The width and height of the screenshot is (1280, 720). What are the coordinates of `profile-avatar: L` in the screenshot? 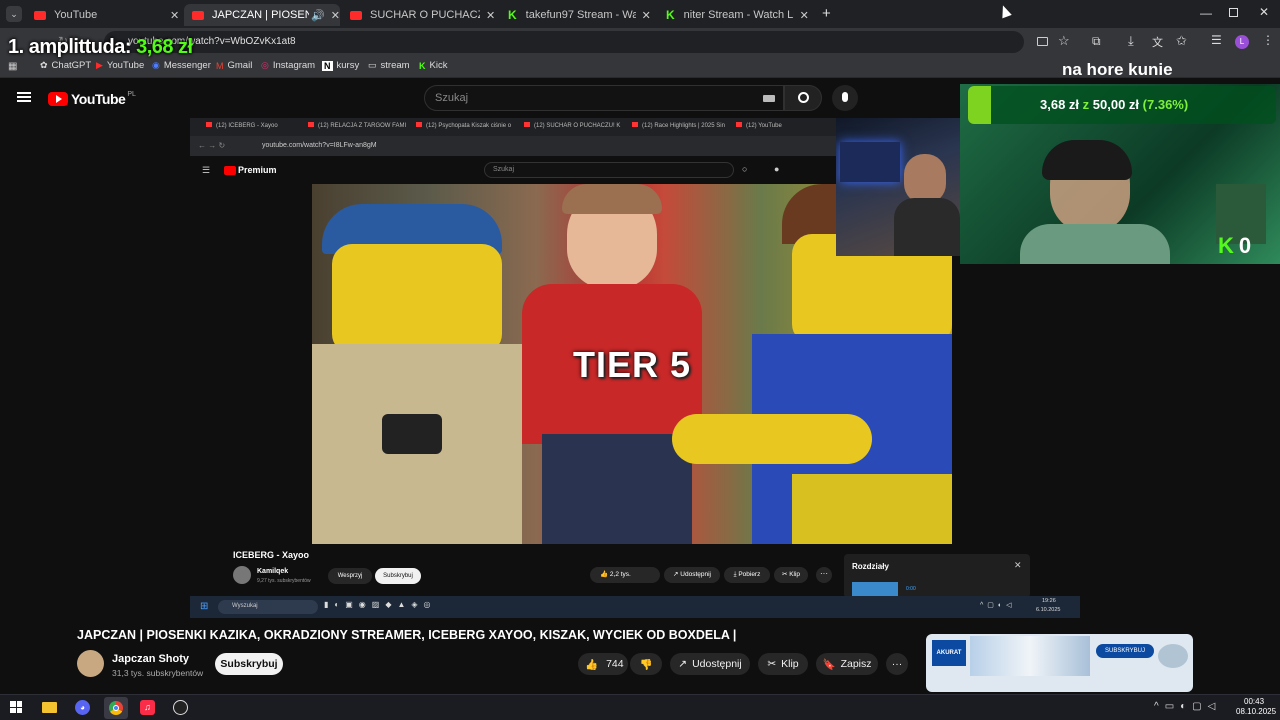 It's located at (1242, 42).